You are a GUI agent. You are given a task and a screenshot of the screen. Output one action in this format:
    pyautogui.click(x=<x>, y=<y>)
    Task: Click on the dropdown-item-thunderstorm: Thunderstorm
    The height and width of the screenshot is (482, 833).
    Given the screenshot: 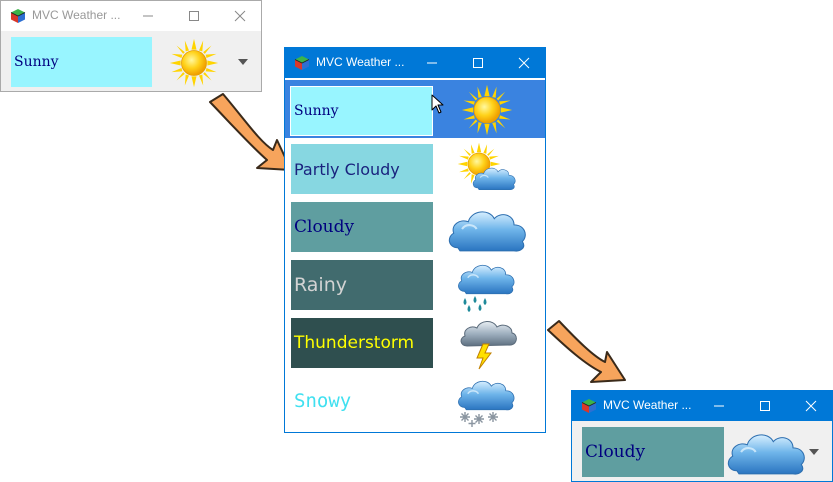 What is the action you would take?
    pyautogui.click(x=415, y=343)
    